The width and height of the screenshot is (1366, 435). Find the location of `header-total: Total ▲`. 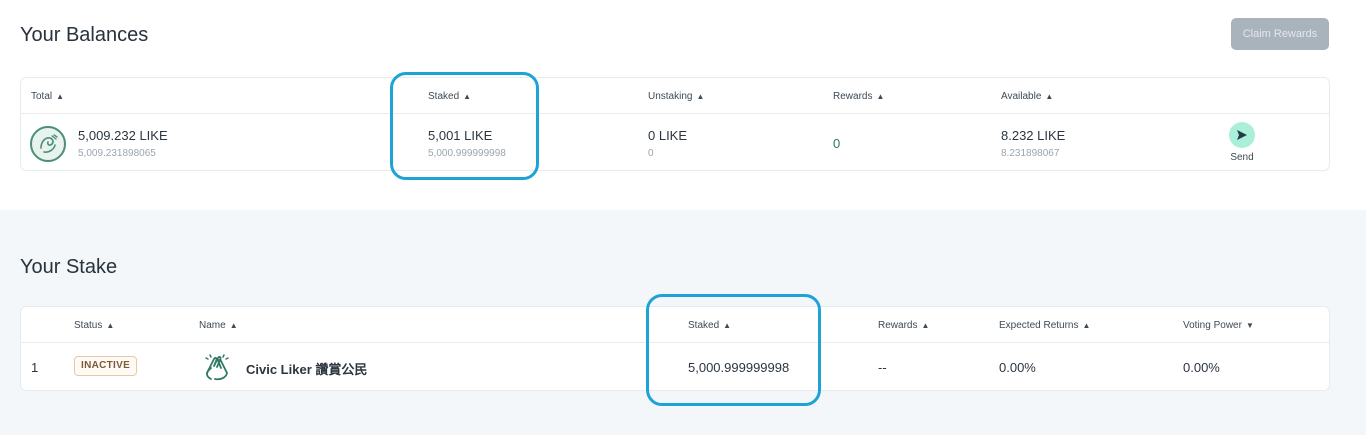

header-total: Total ▲ is located at coordinates (47, 96).